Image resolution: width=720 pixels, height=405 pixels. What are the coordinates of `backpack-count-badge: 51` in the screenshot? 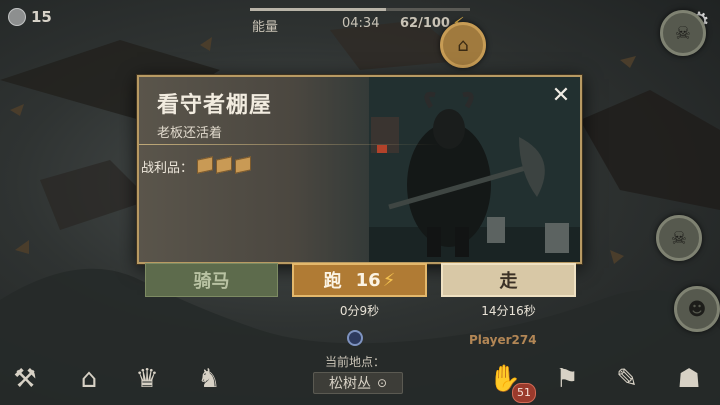 It's located at (524, 393).